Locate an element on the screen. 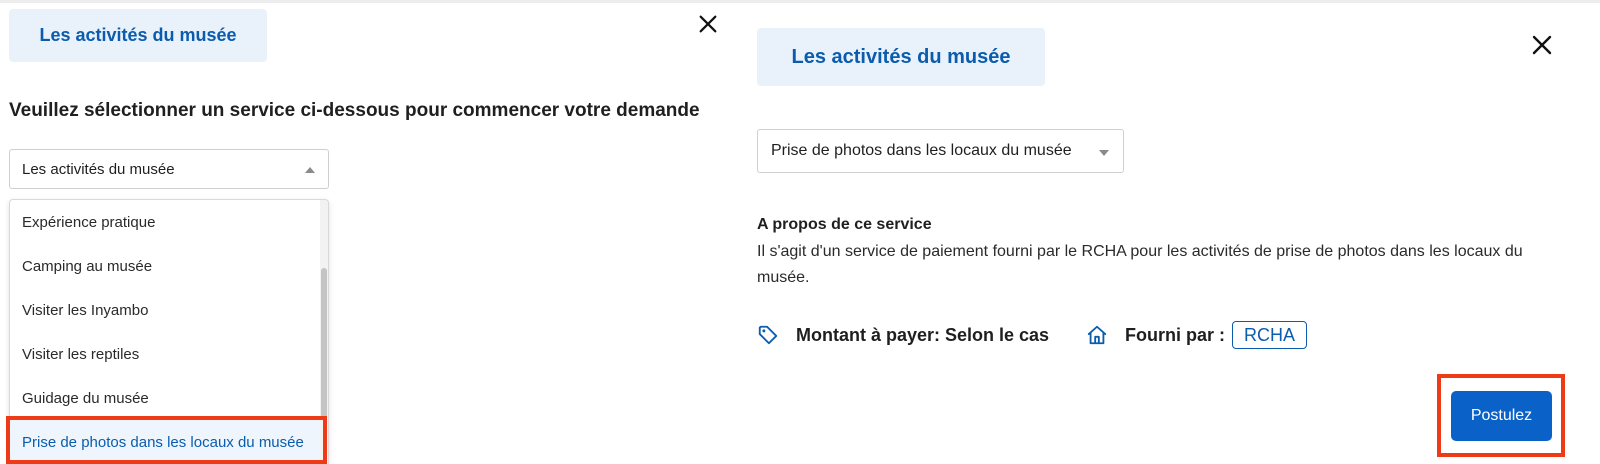 The height and width of the screenshot is (464, 1600). provider-badge: RCHA is located at coordinates (1270, 335).